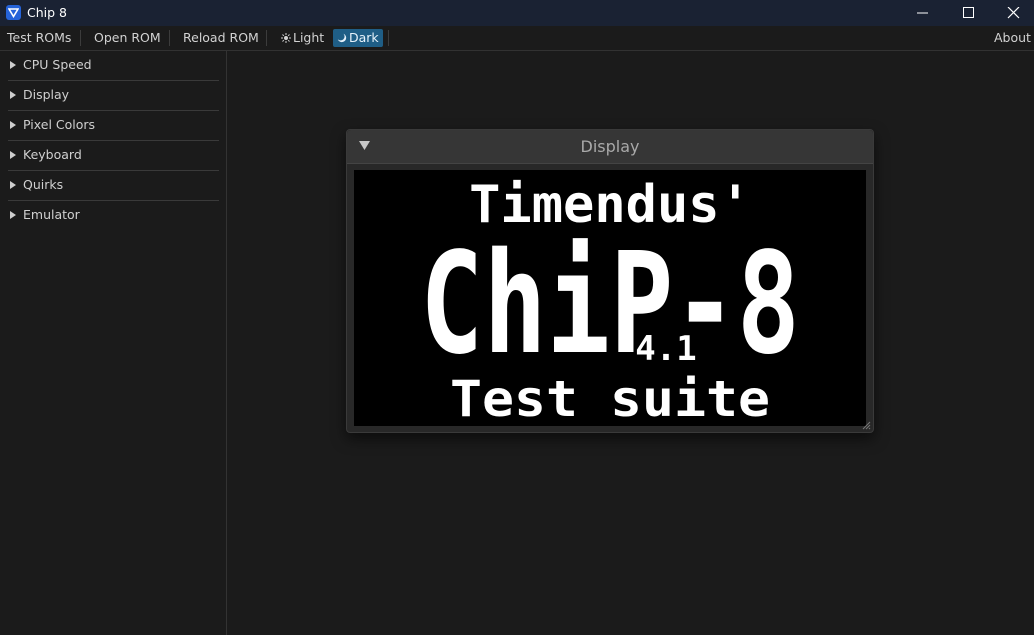 Image resolution: width=1034 pixels, height=635 pixels. Describe the element at coordinates (113, 126) in the screenshot. I see `sidebar-item-pixel-colors: Pixel Colors` at that location.